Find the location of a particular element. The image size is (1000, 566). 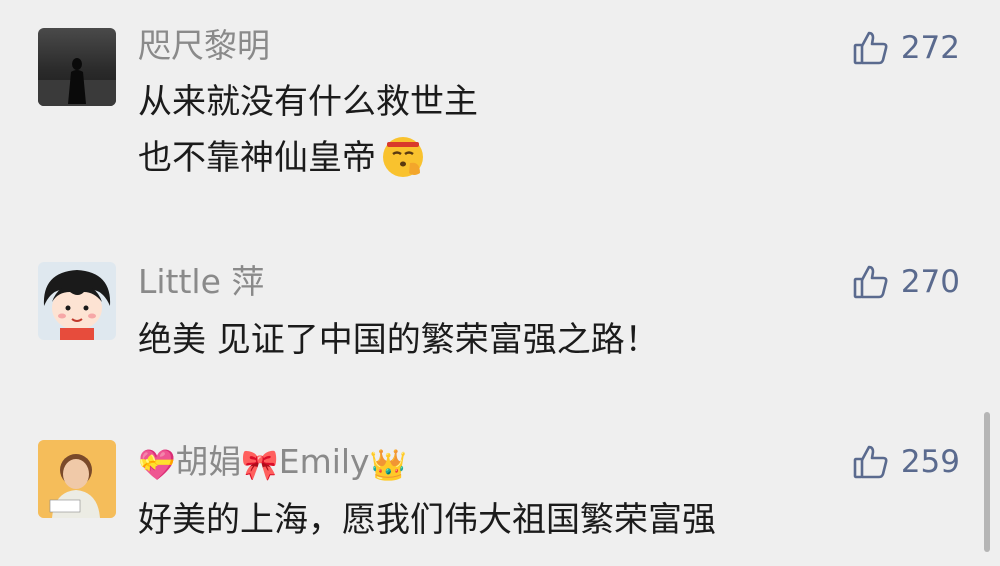

comment-text: 好美的上海，愿我们伟大祖国繁荣富强 is located at coordinates (427, 520).